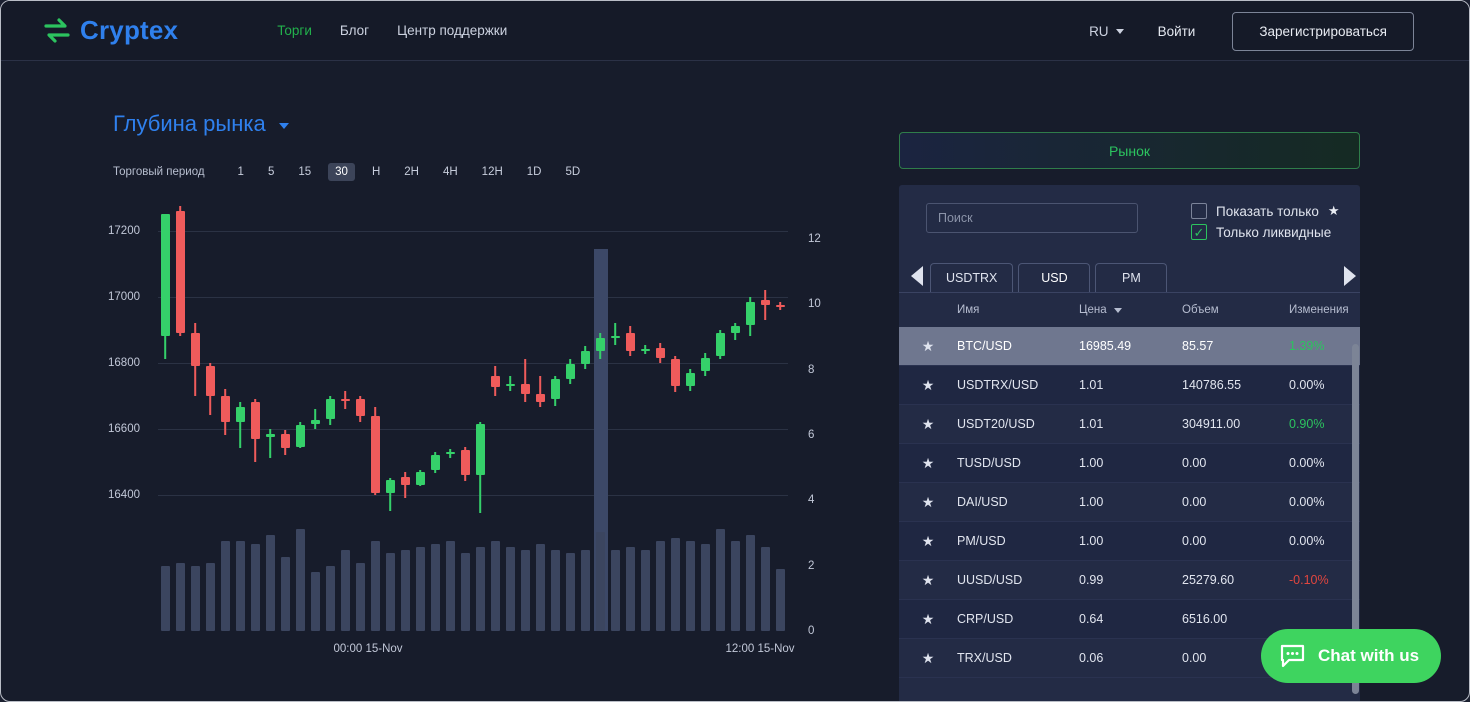  Describe the element at coordinates (283, 126) in the screenshot. I see `chevron-down-icon` at that location.